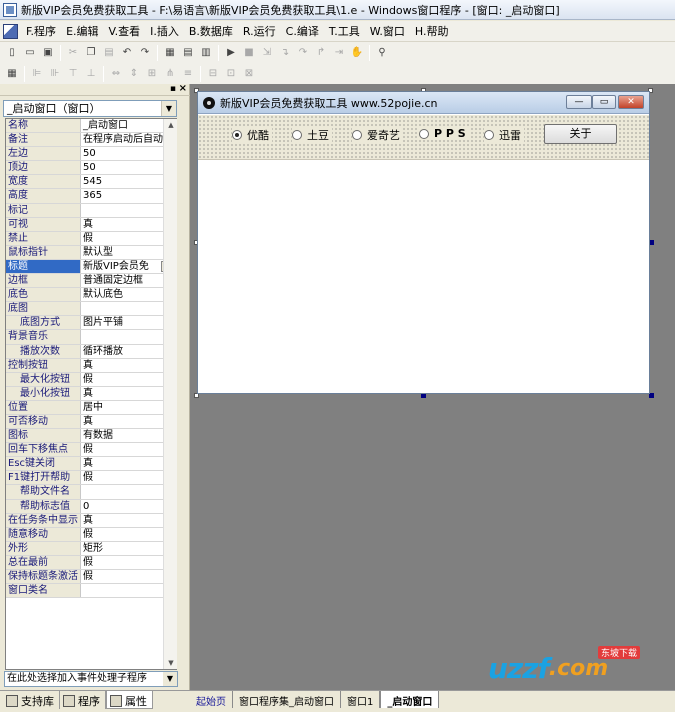 The image size is (675, 712). Describe the element at coordinates (213, 74) in the screenshot. I see `center-h-icon: ⊟` at that location.